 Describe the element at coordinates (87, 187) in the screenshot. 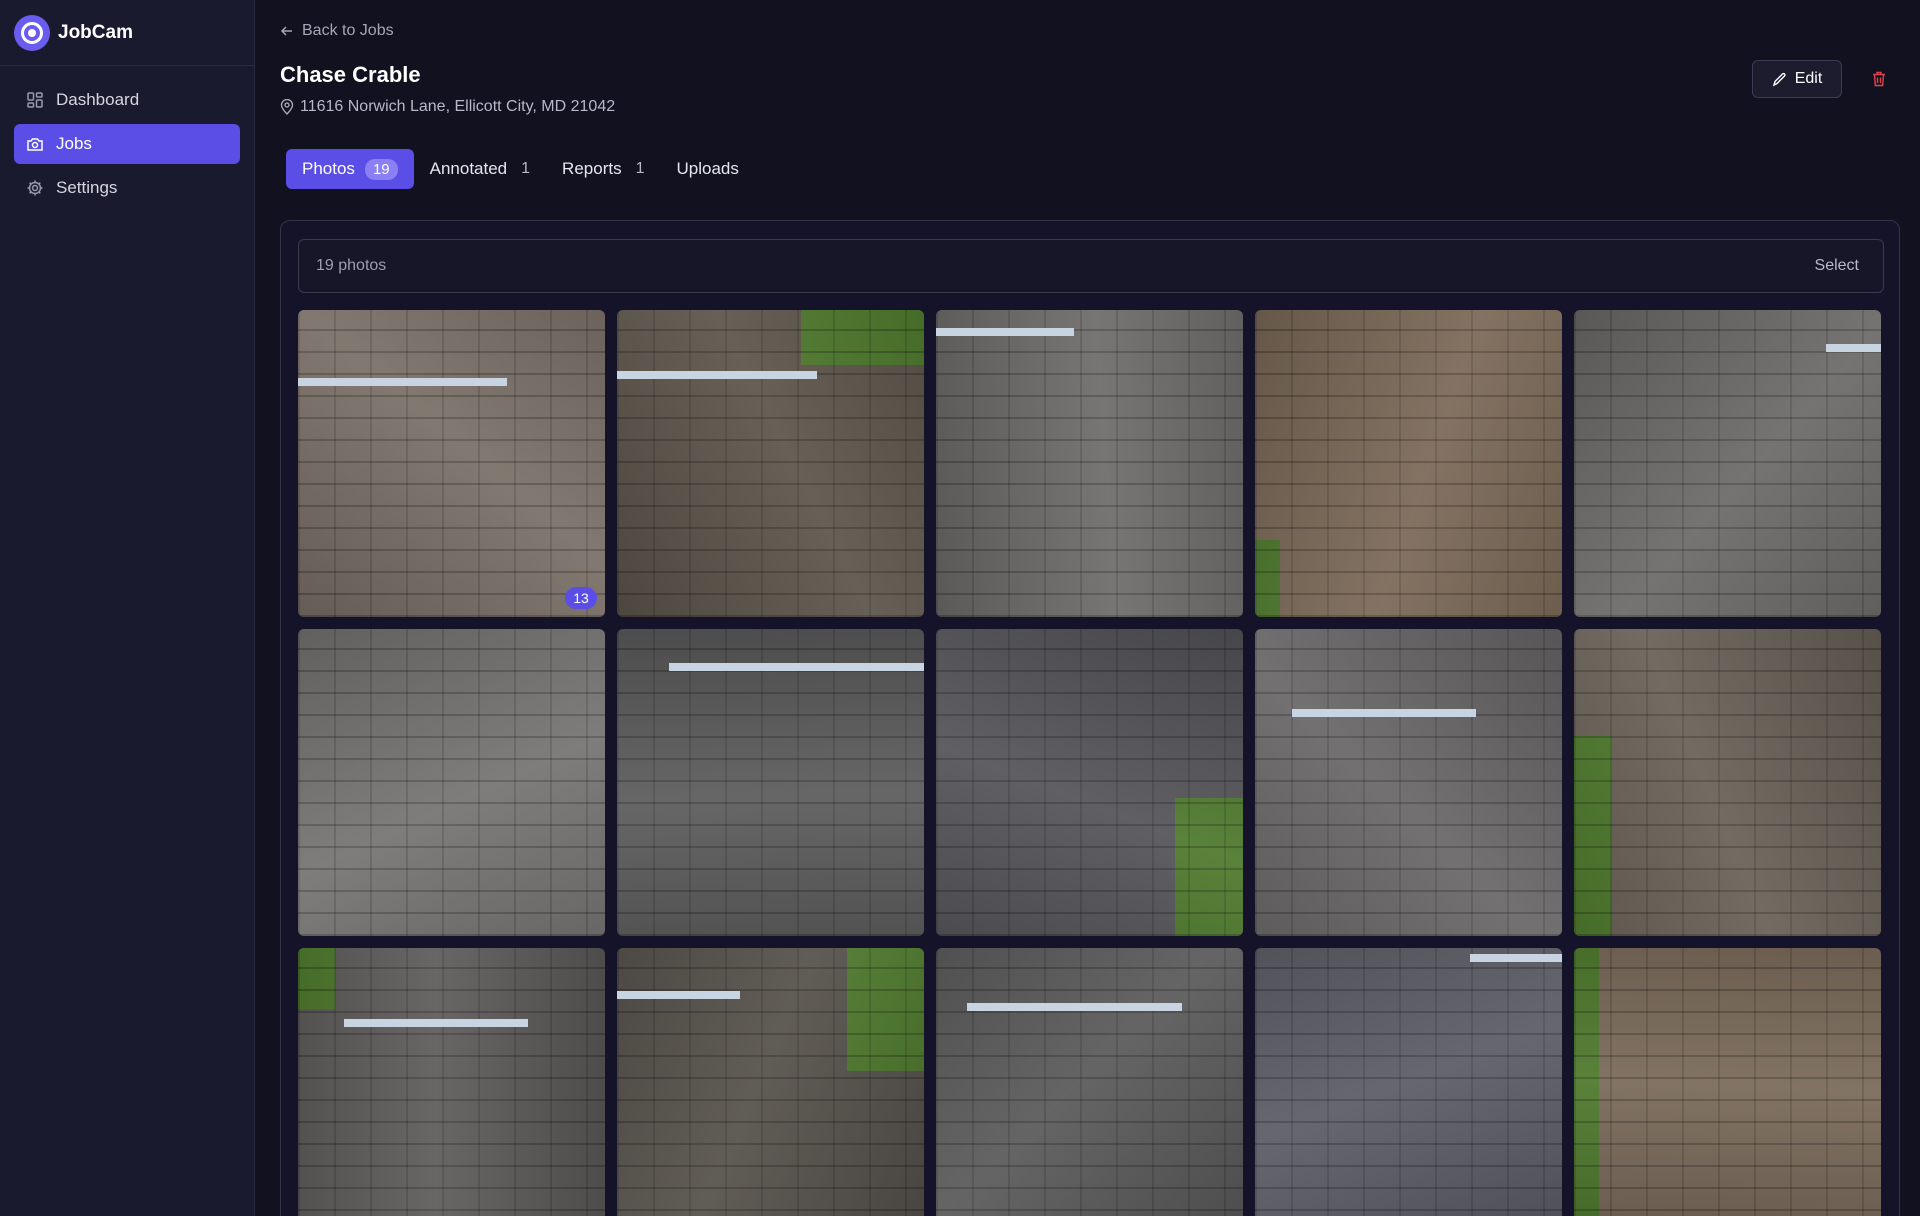

I see `sidebar-item-label: Settings` at that location.